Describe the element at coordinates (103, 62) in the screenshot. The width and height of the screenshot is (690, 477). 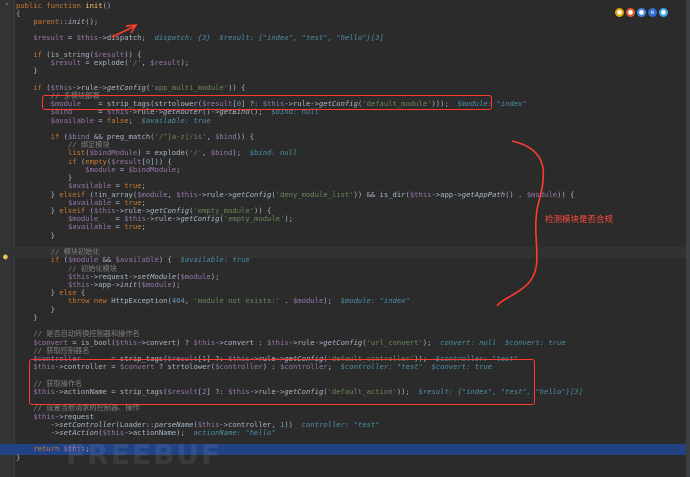
I see `code-line: $result = explode('/', $result);` at that location.